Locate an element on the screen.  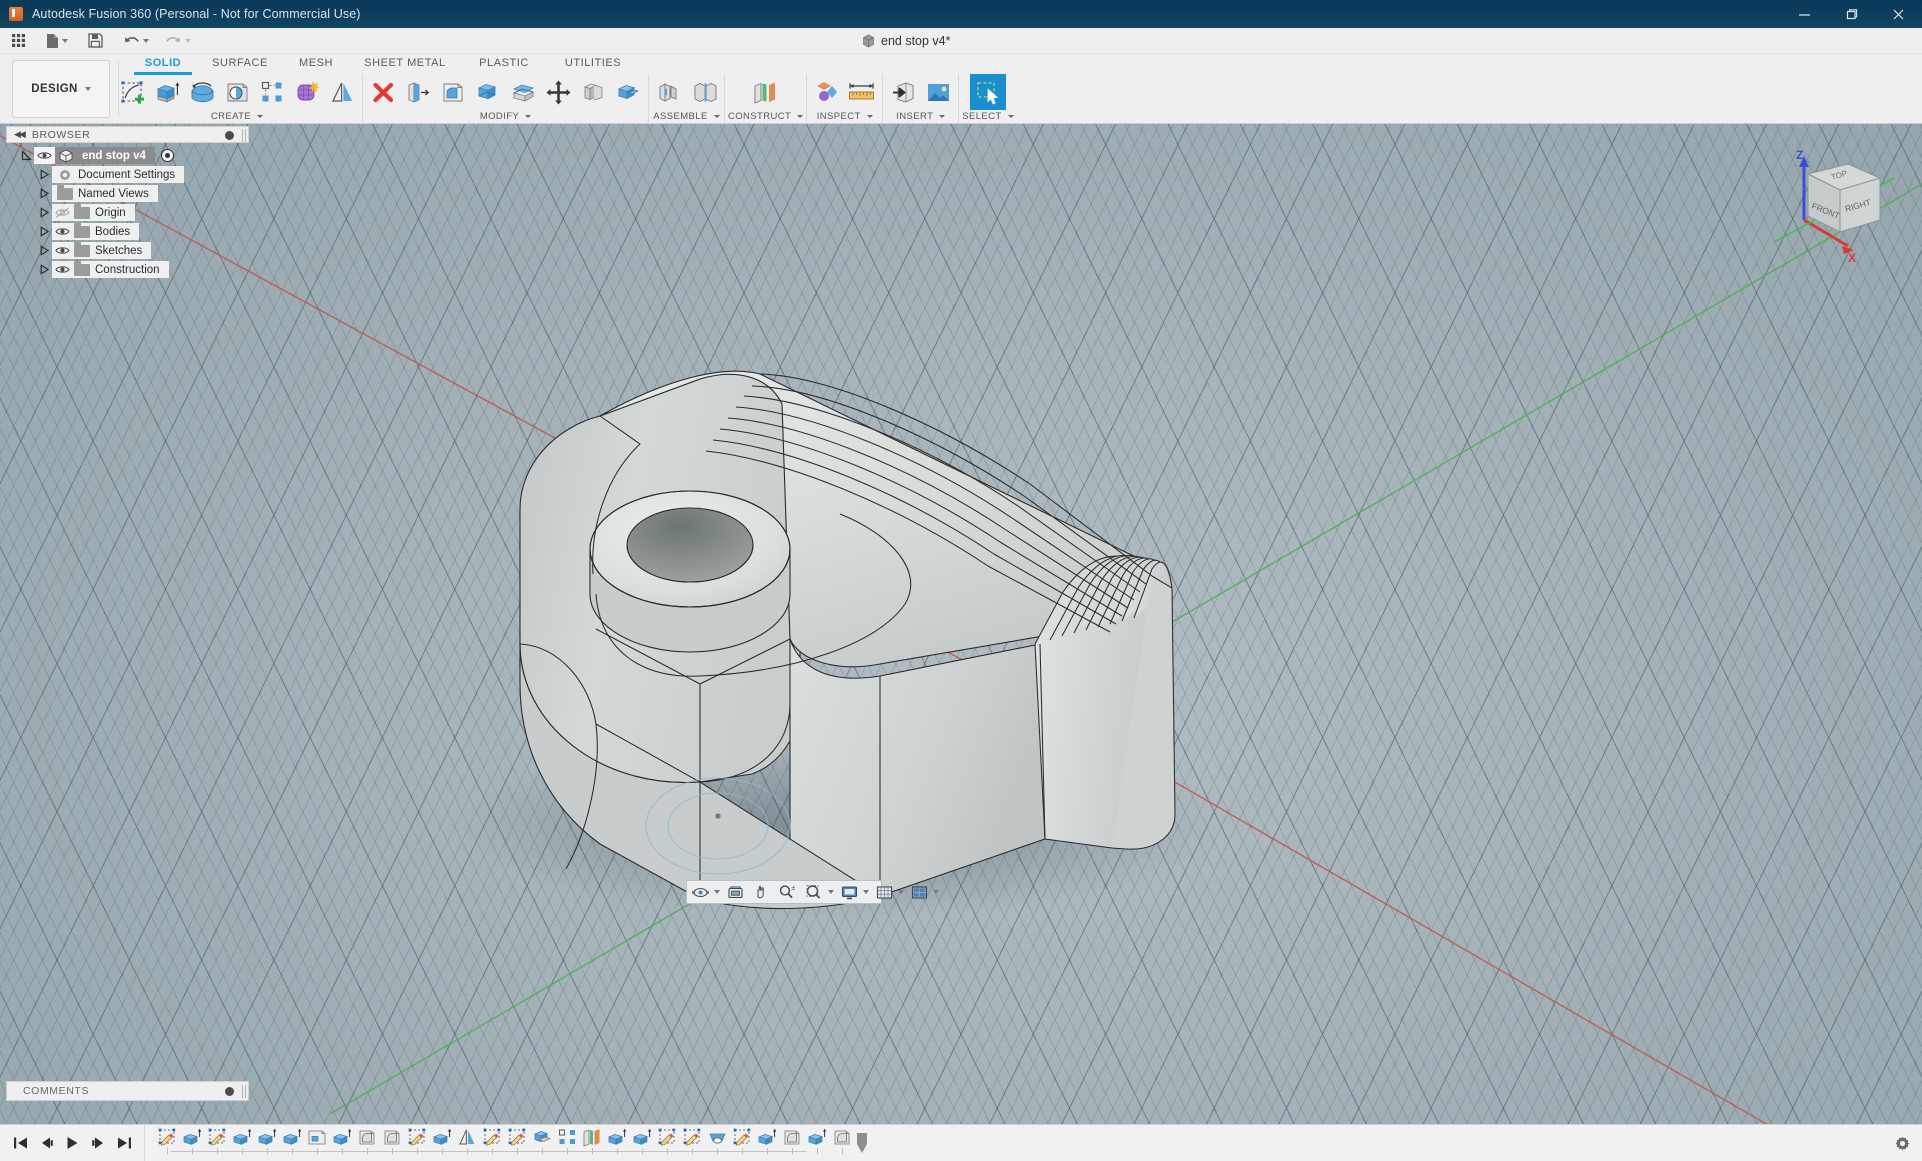
fillet-icon is located at coordinates (453, 92).